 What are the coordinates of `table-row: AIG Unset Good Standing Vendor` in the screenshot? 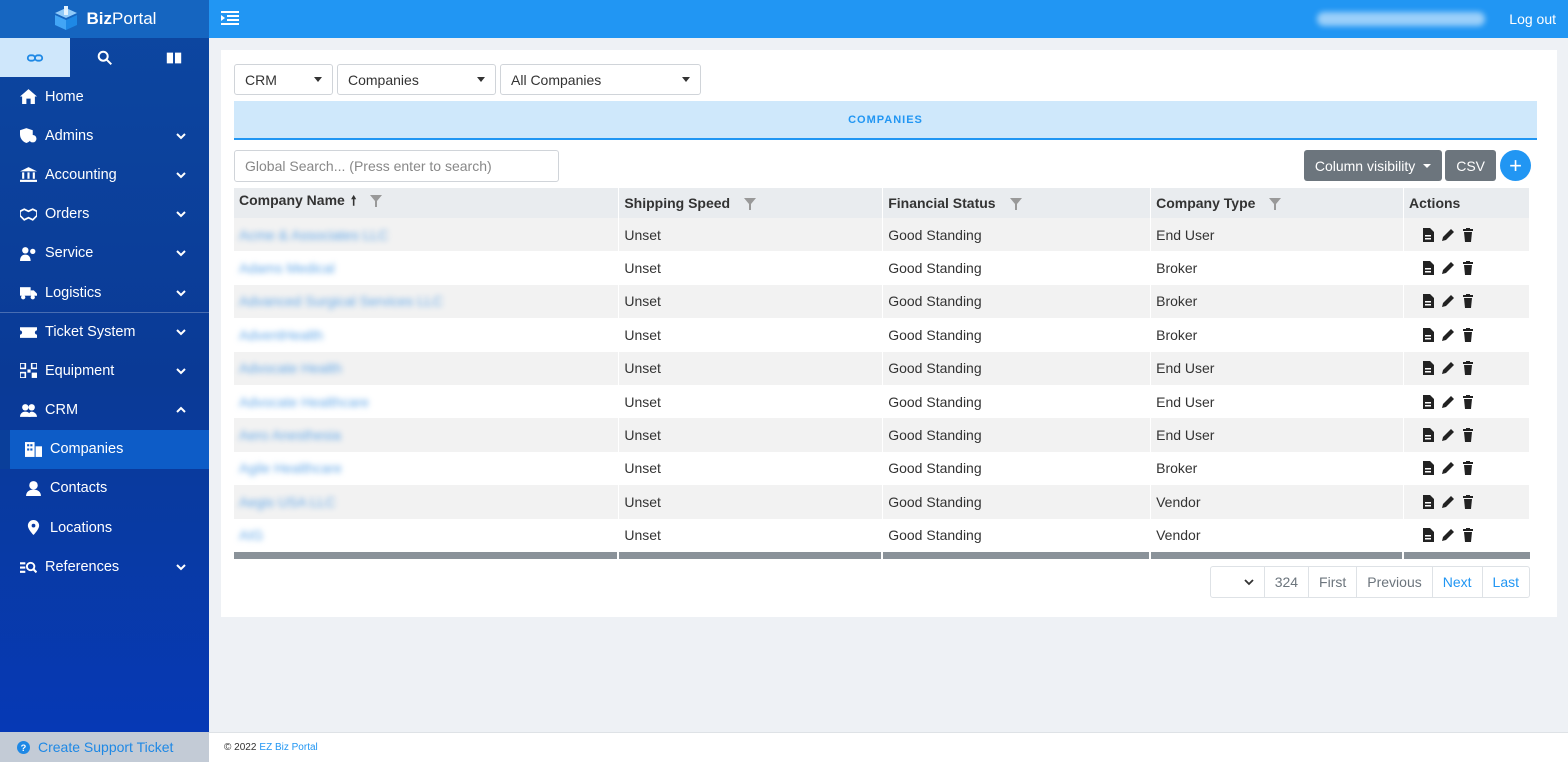 It's located at (882, 535).